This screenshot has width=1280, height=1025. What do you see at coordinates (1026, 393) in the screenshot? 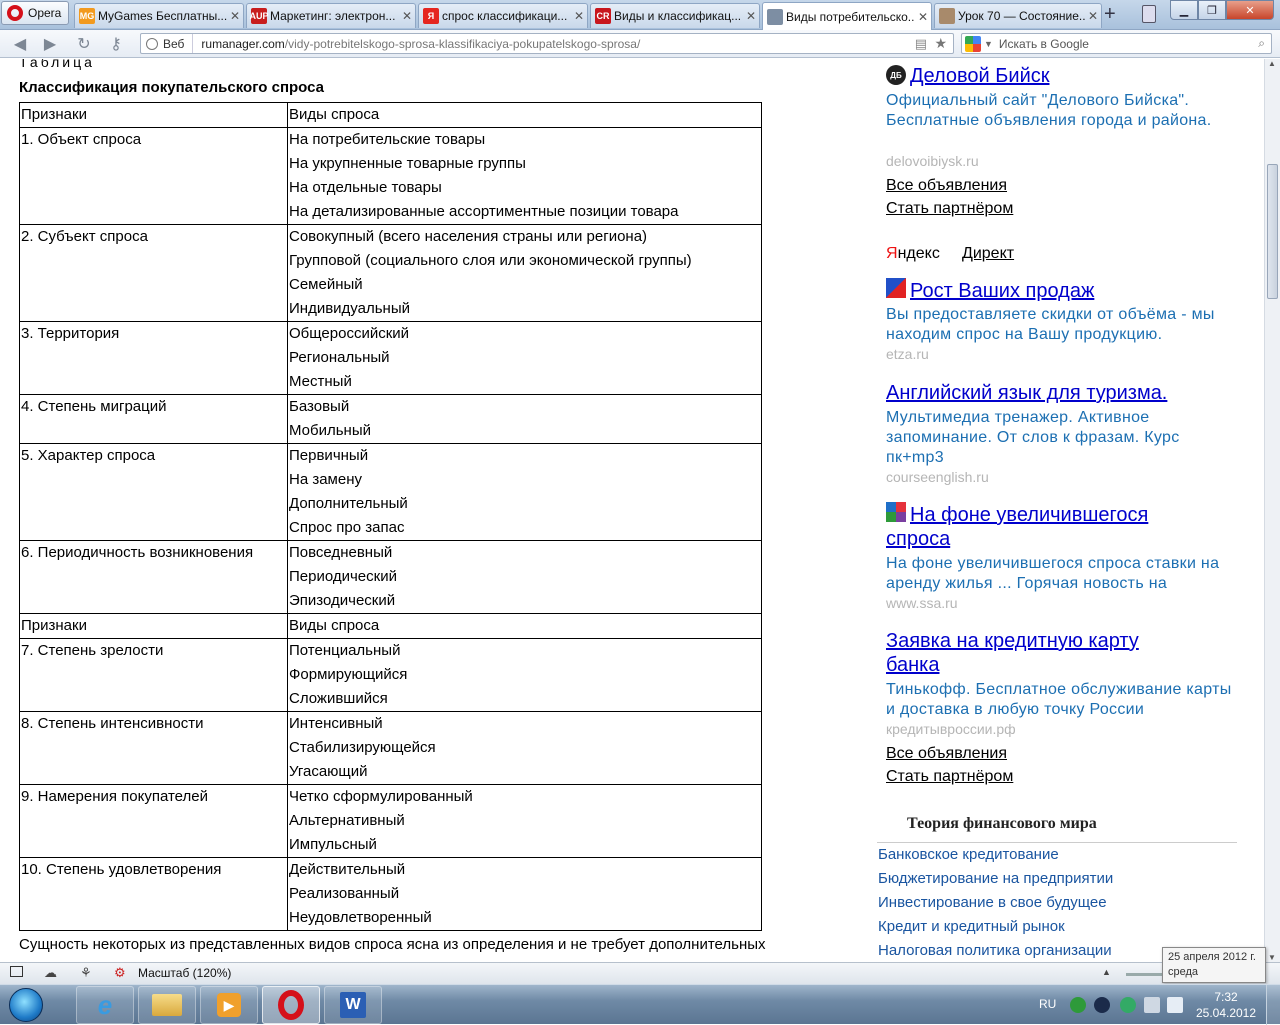
I see `ad-title-english-tourism: Английский язык для туризма.` at bounding box center [1026, 393].